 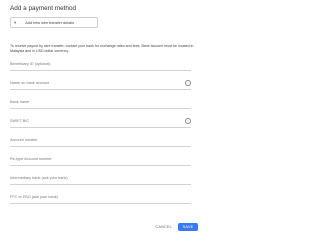 What do you see at coordinates (100, 64) in the screenshot?
I see `beneficiary-id-field: Beneficiary ID (optional)` at bounding box center [100, 64].